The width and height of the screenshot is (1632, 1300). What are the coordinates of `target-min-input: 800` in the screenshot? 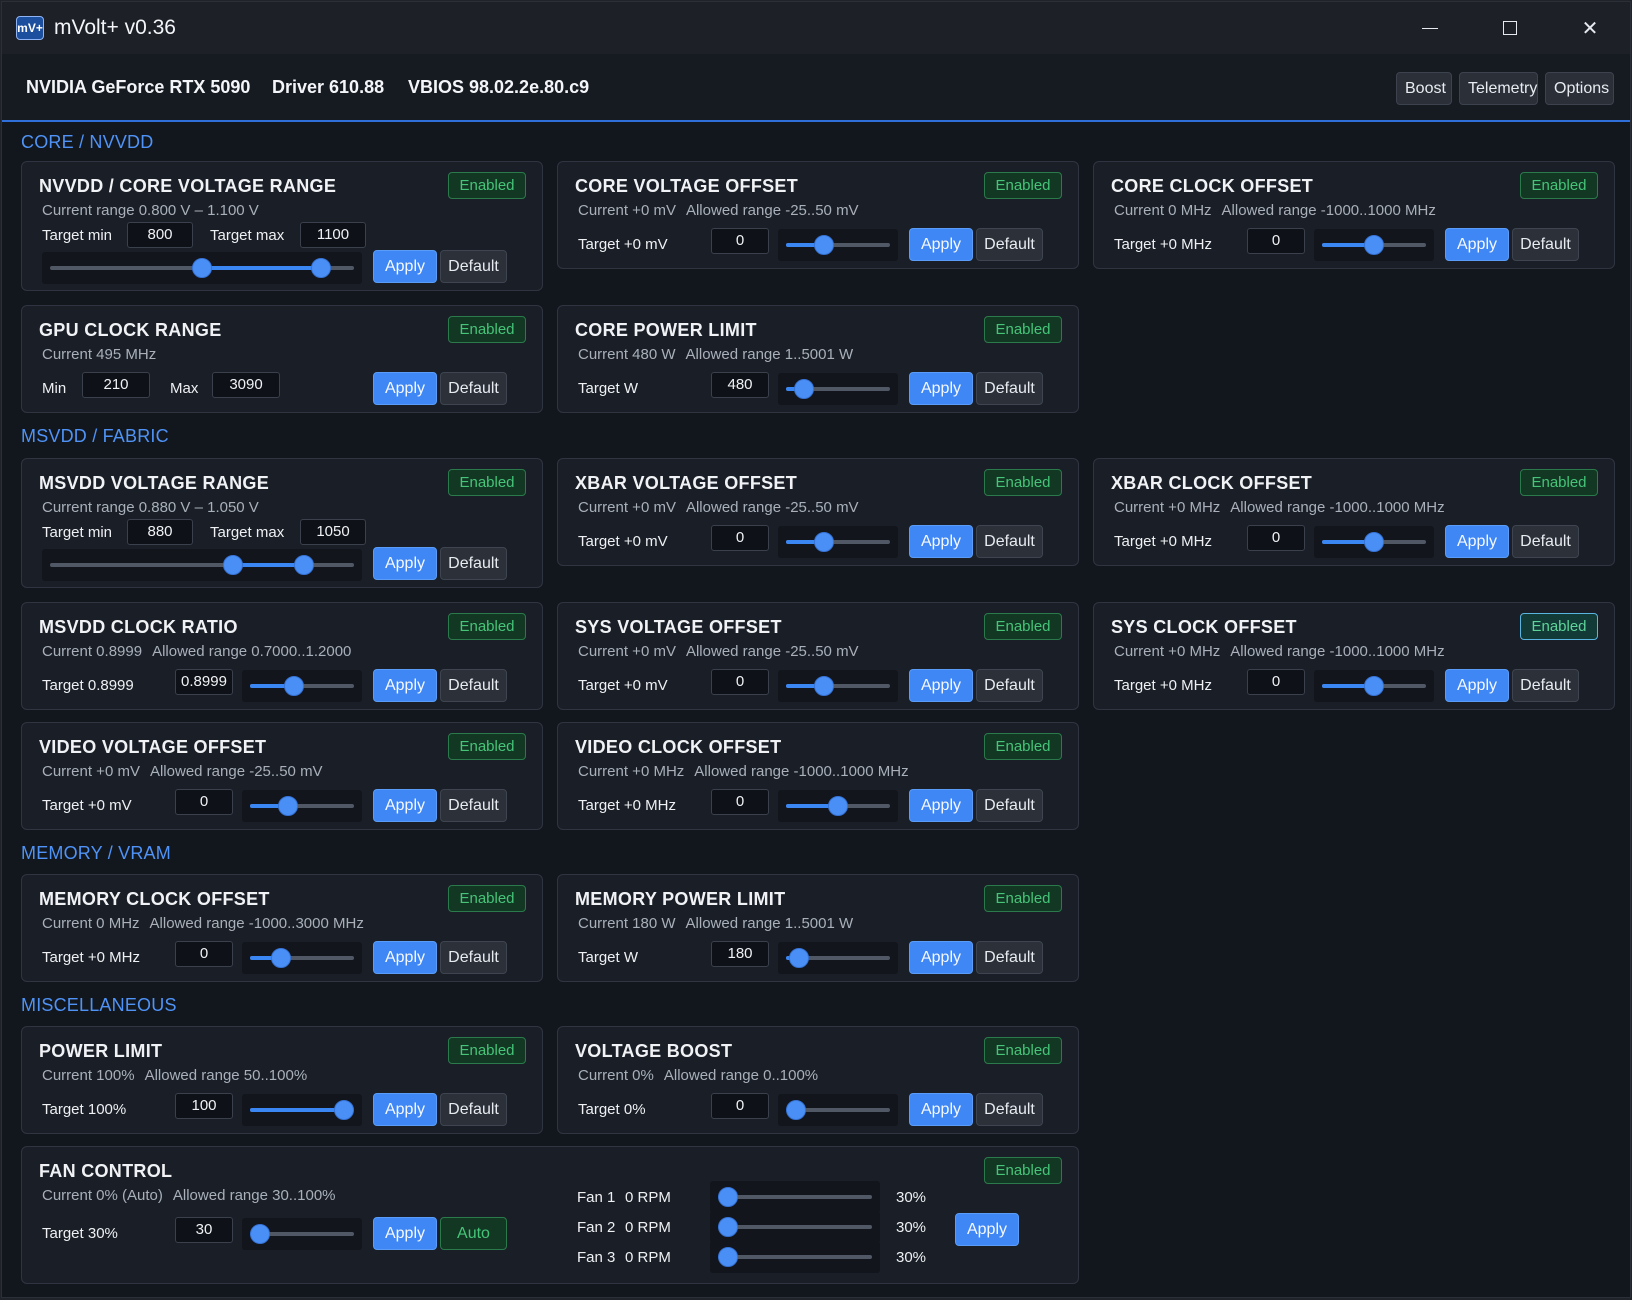 It's located at (160, 235).